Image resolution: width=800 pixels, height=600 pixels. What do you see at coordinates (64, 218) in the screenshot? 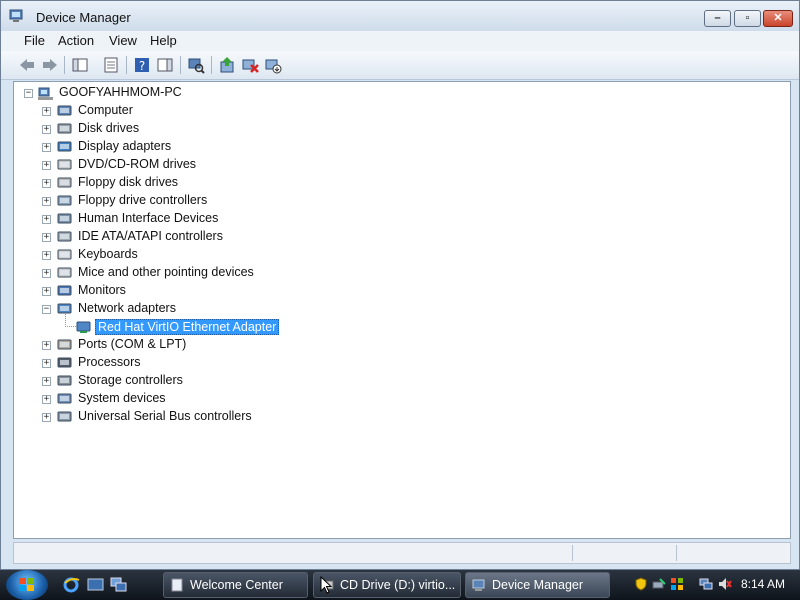
I see `hid-icon` at bounding box center [64, 218].